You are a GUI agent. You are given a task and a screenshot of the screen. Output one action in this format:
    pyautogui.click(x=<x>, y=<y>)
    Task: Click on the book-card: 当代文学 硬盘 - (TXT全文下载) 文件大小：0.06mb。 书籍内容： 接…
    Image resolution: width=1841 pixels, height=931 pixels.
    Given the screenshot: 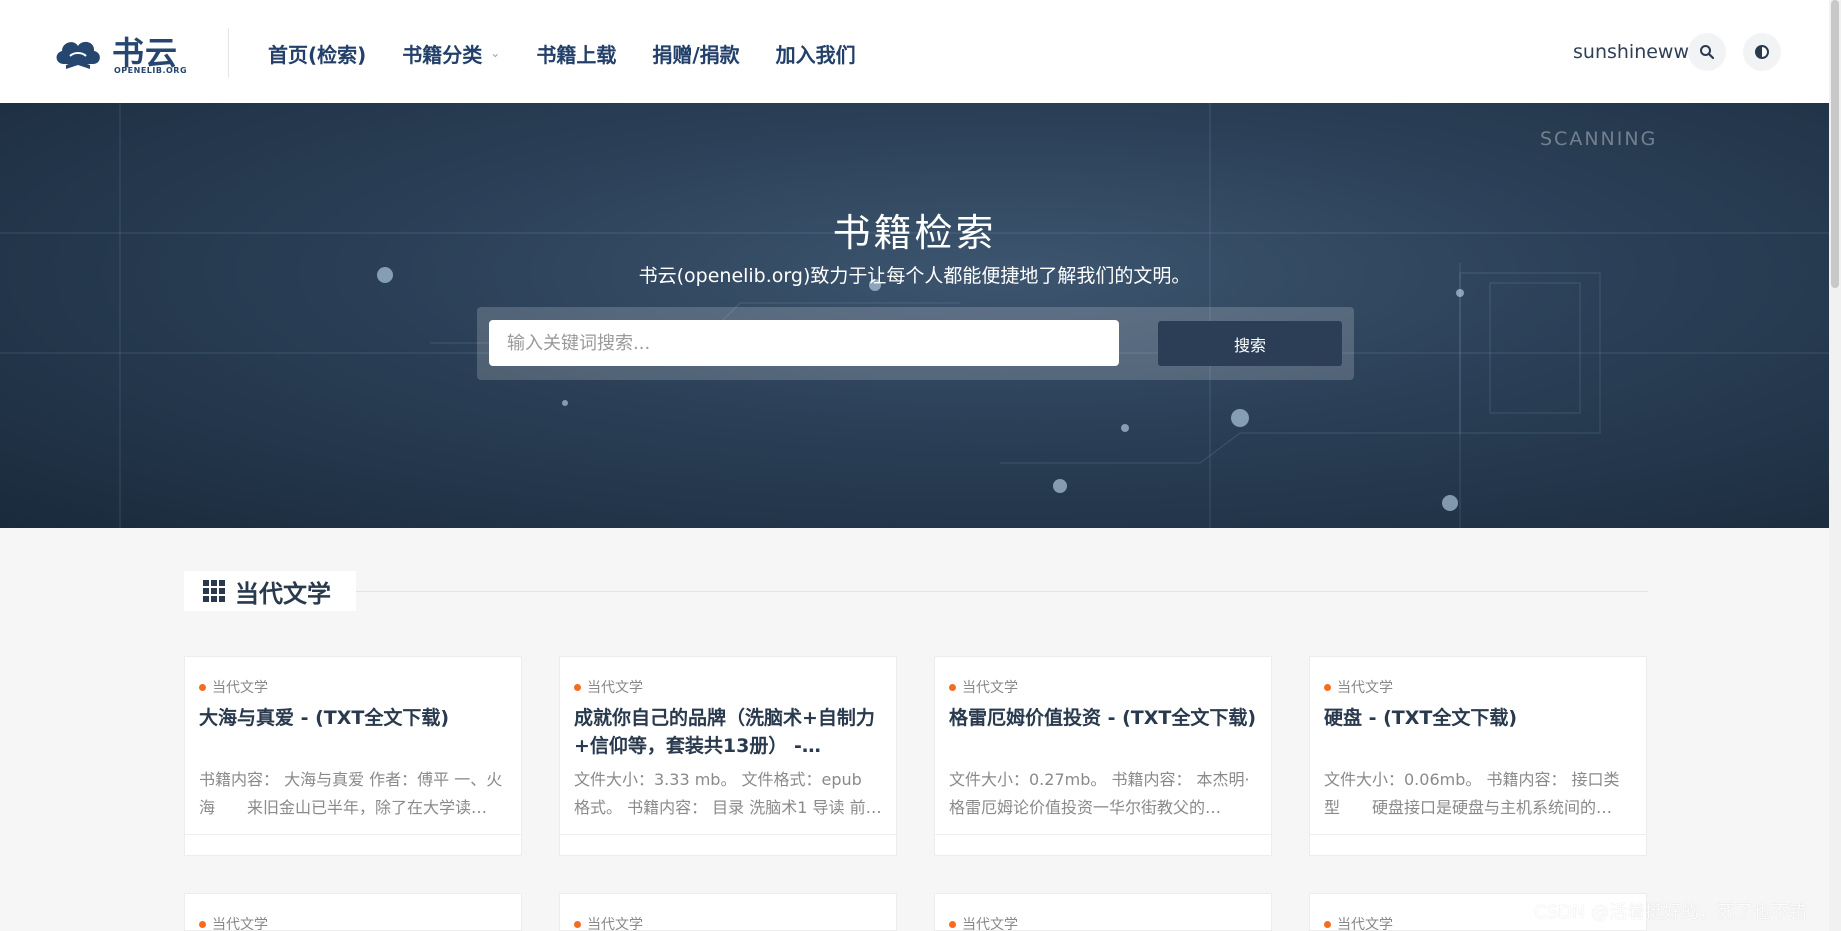 What is the action you would take?
    pyautogui.click(x=1478, y=756)
    